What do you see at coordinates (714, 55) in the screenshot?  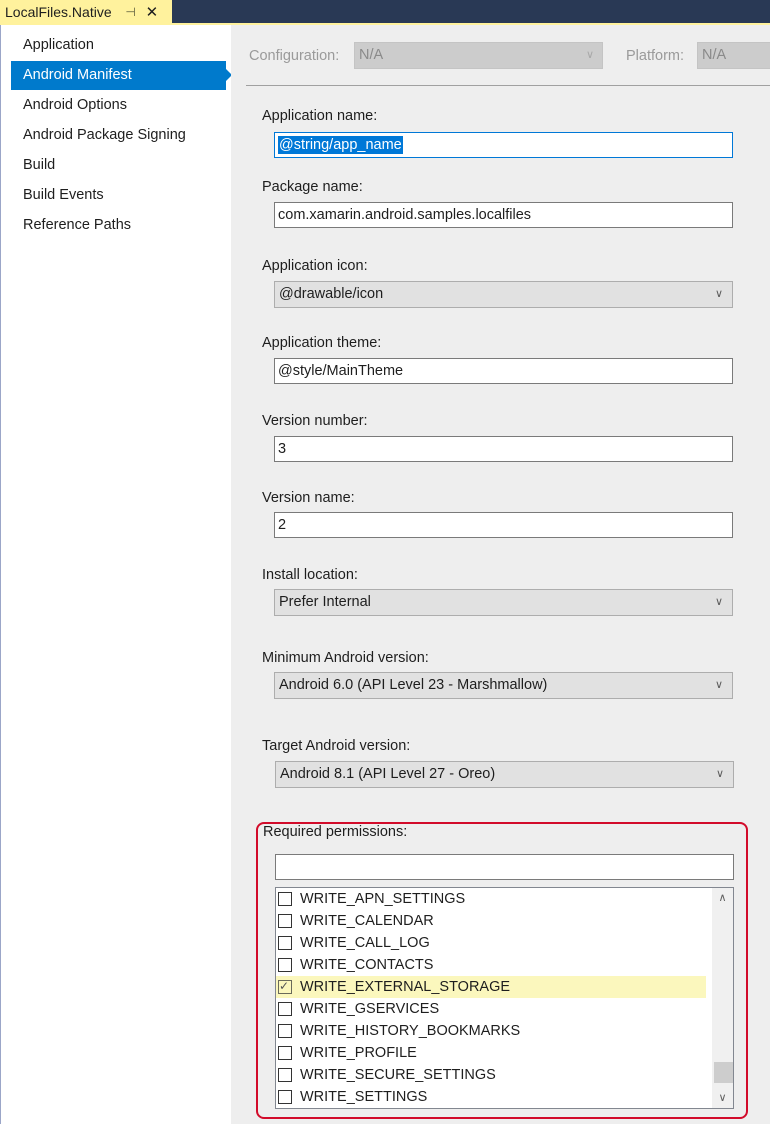 I see `platform-value: N/A` at bounding box center [714, 55].